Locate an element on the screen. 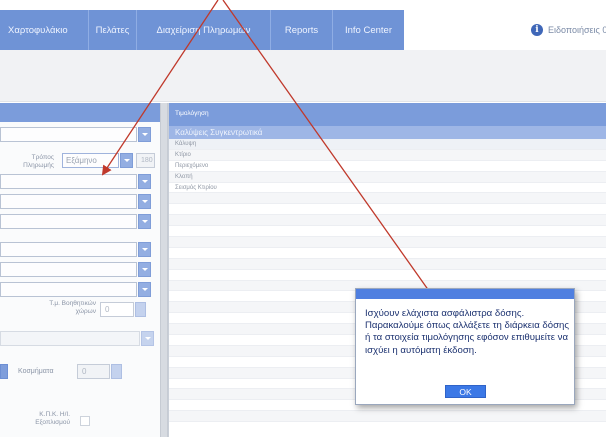 The height and width of the screenshot is (437, 606). form-field-3-dropdown is located at coordinates (144, 201).